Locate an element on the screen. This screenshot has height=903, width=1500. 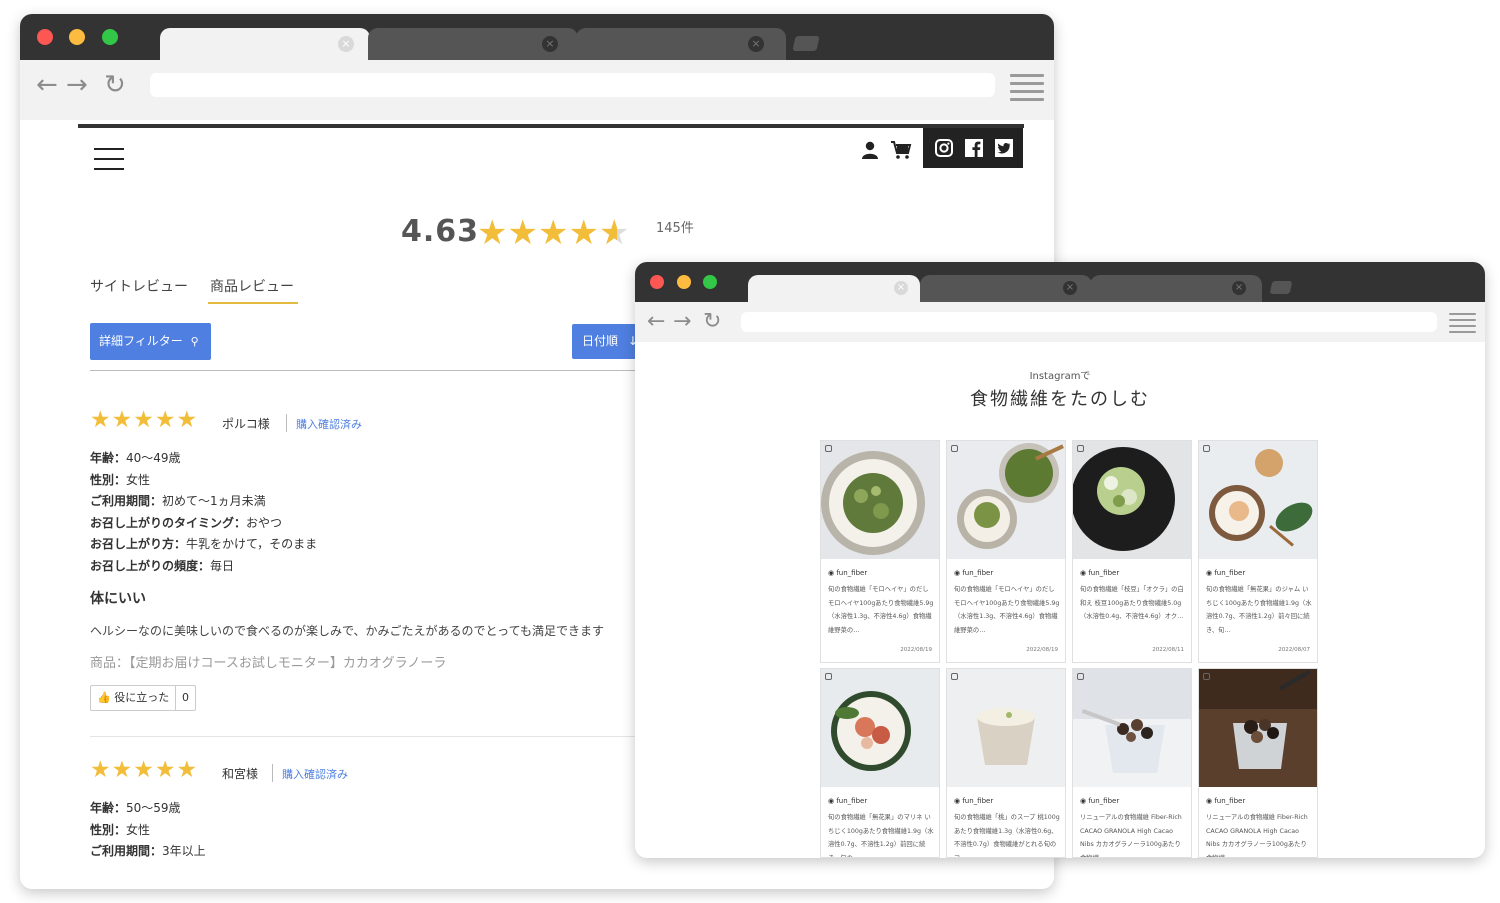
attr-frequency: お召し上がりの頻度：毎日 is located at coordinates (162, 566).